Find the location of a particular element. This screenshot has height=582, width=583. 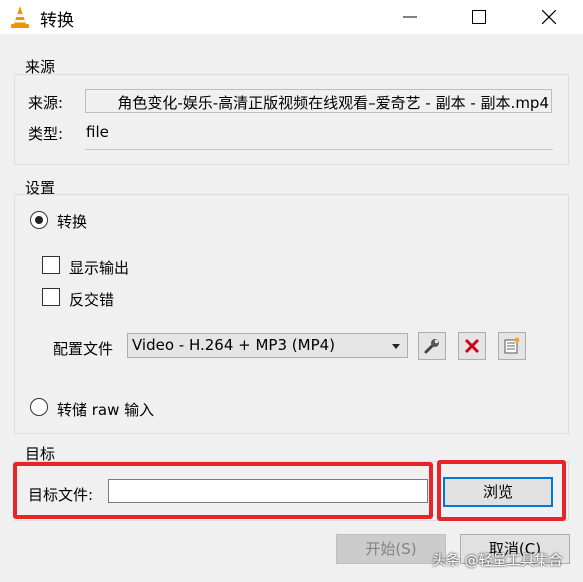

dump-raw-label: 转储 raw 输入 is located at coordinates (106, 410).